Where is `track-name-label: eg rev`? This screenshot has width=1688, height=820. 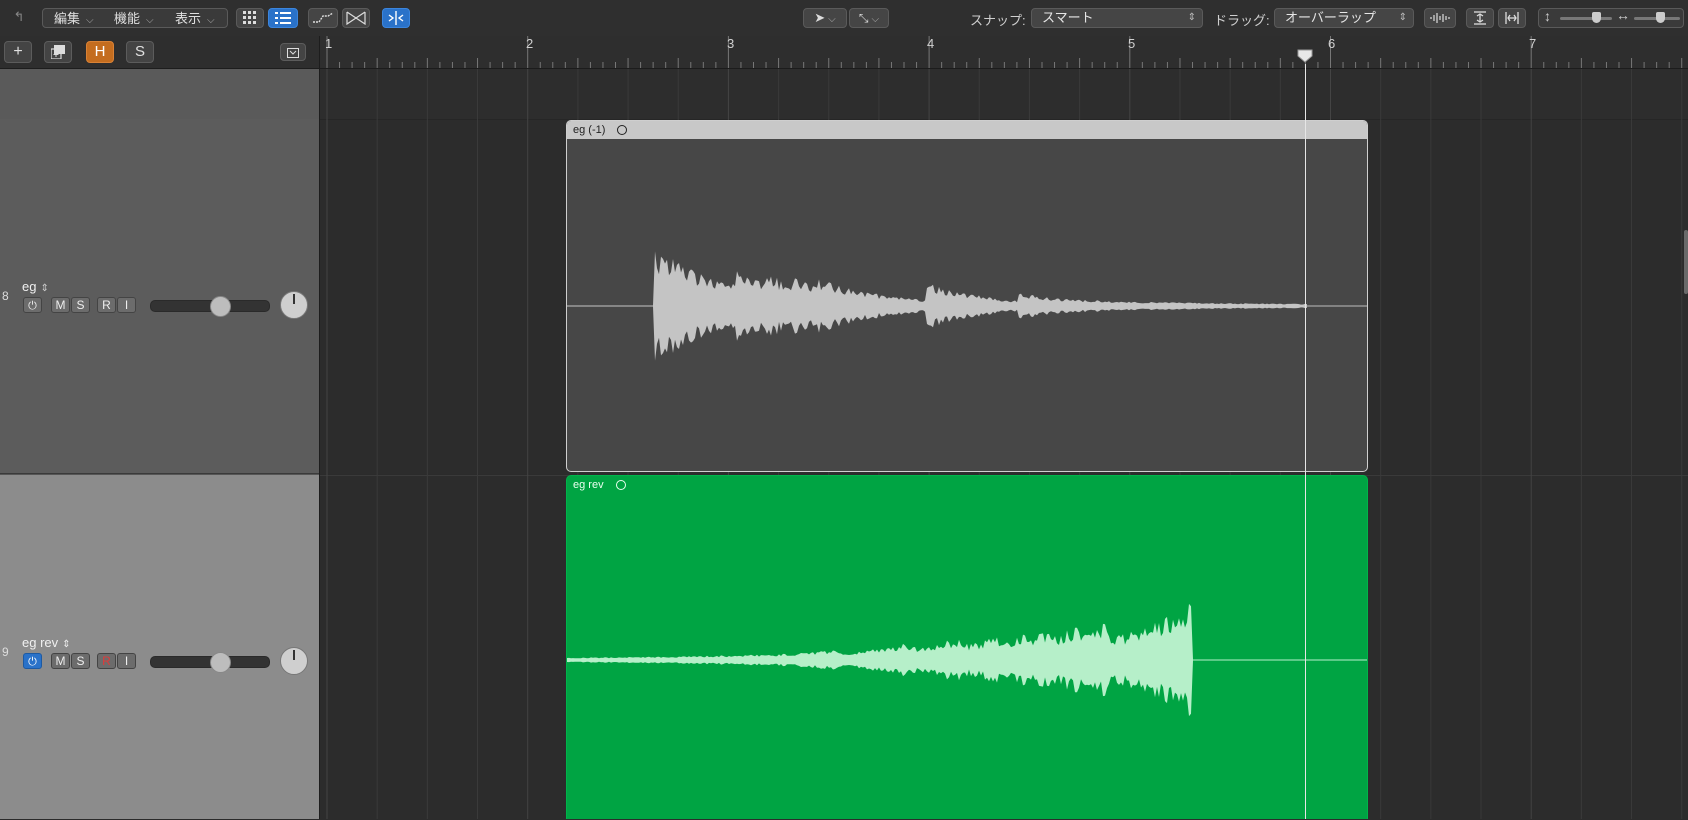
track-name-label: eg rev is located at coordinates (40, 642).